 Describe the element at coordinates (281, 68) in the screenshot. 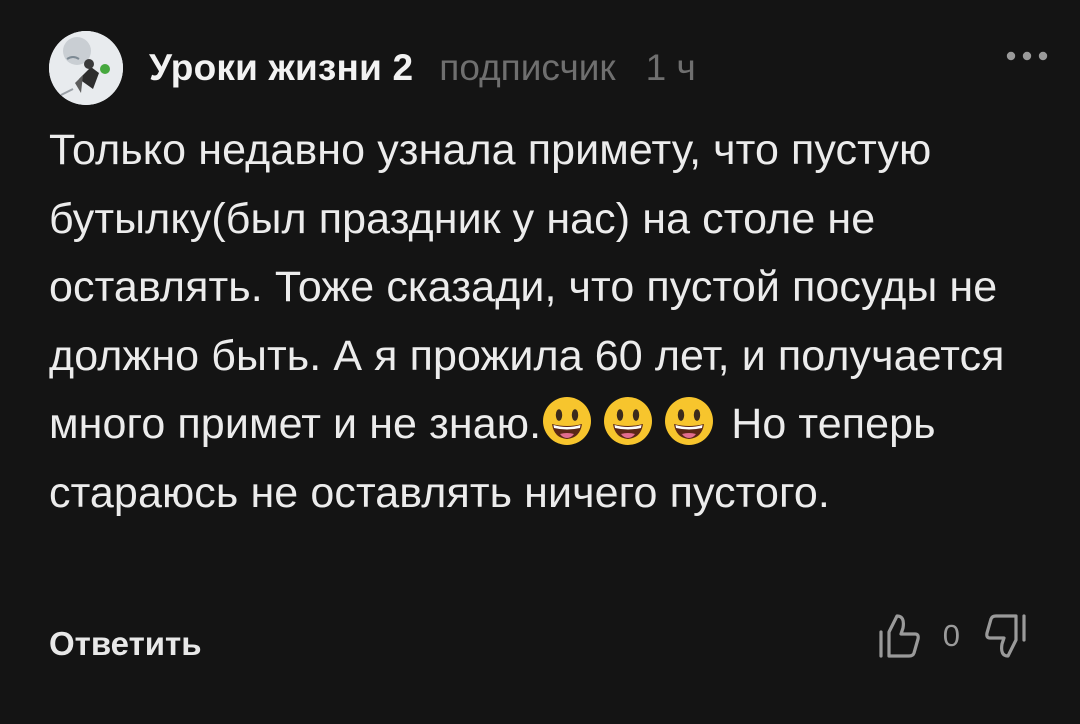

I see `author-name: Уроки жизни 2` at that location.